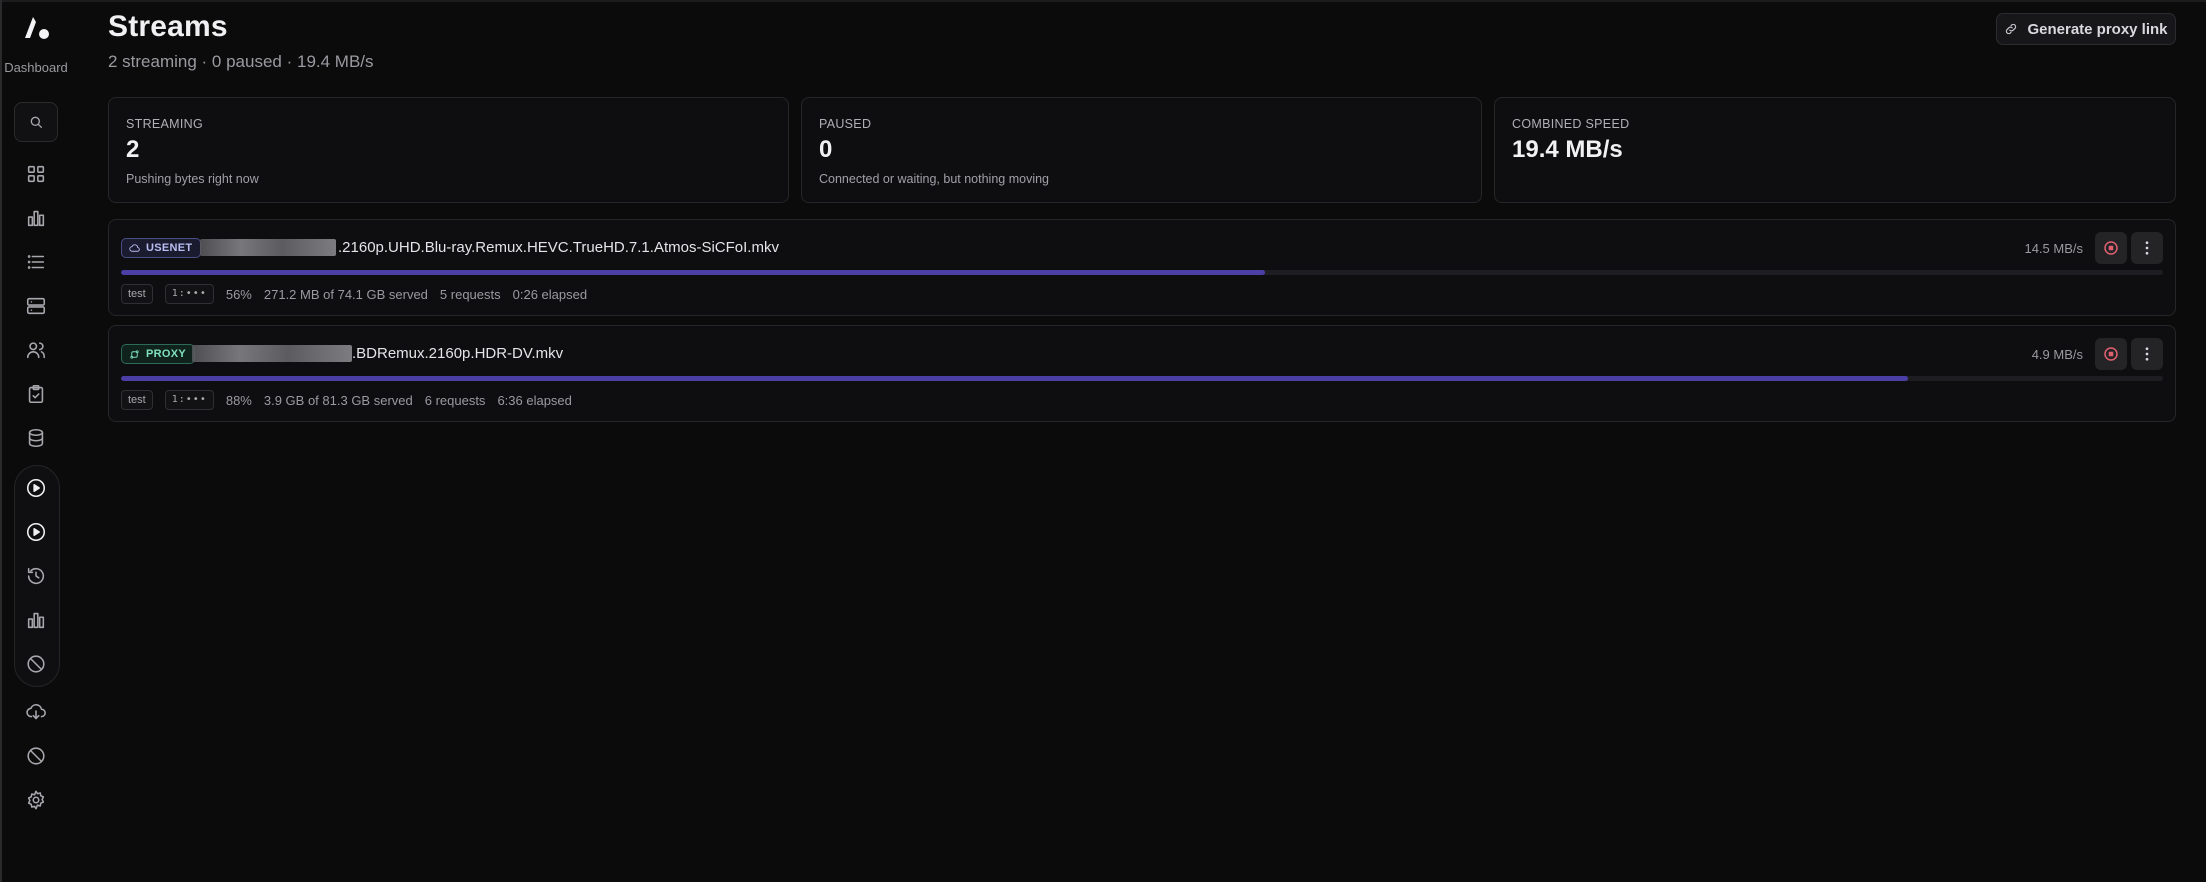  What do you see at coordinates (934, 179) in the screenshot?
I see `stat-caption: Connected or waiting, but nothing moving` at bounding box center [934, 179].